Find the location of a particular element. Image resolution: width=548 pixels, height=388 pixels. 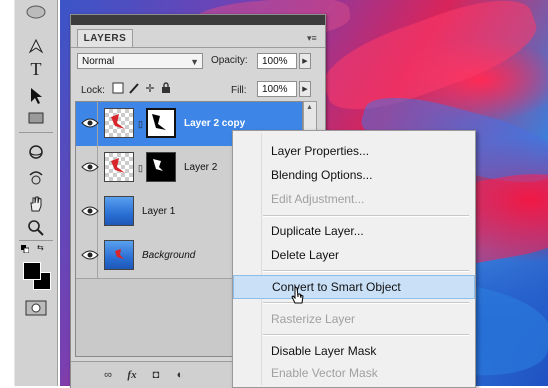

opacity-label: Opacity: is located at coordinates (229, 60).